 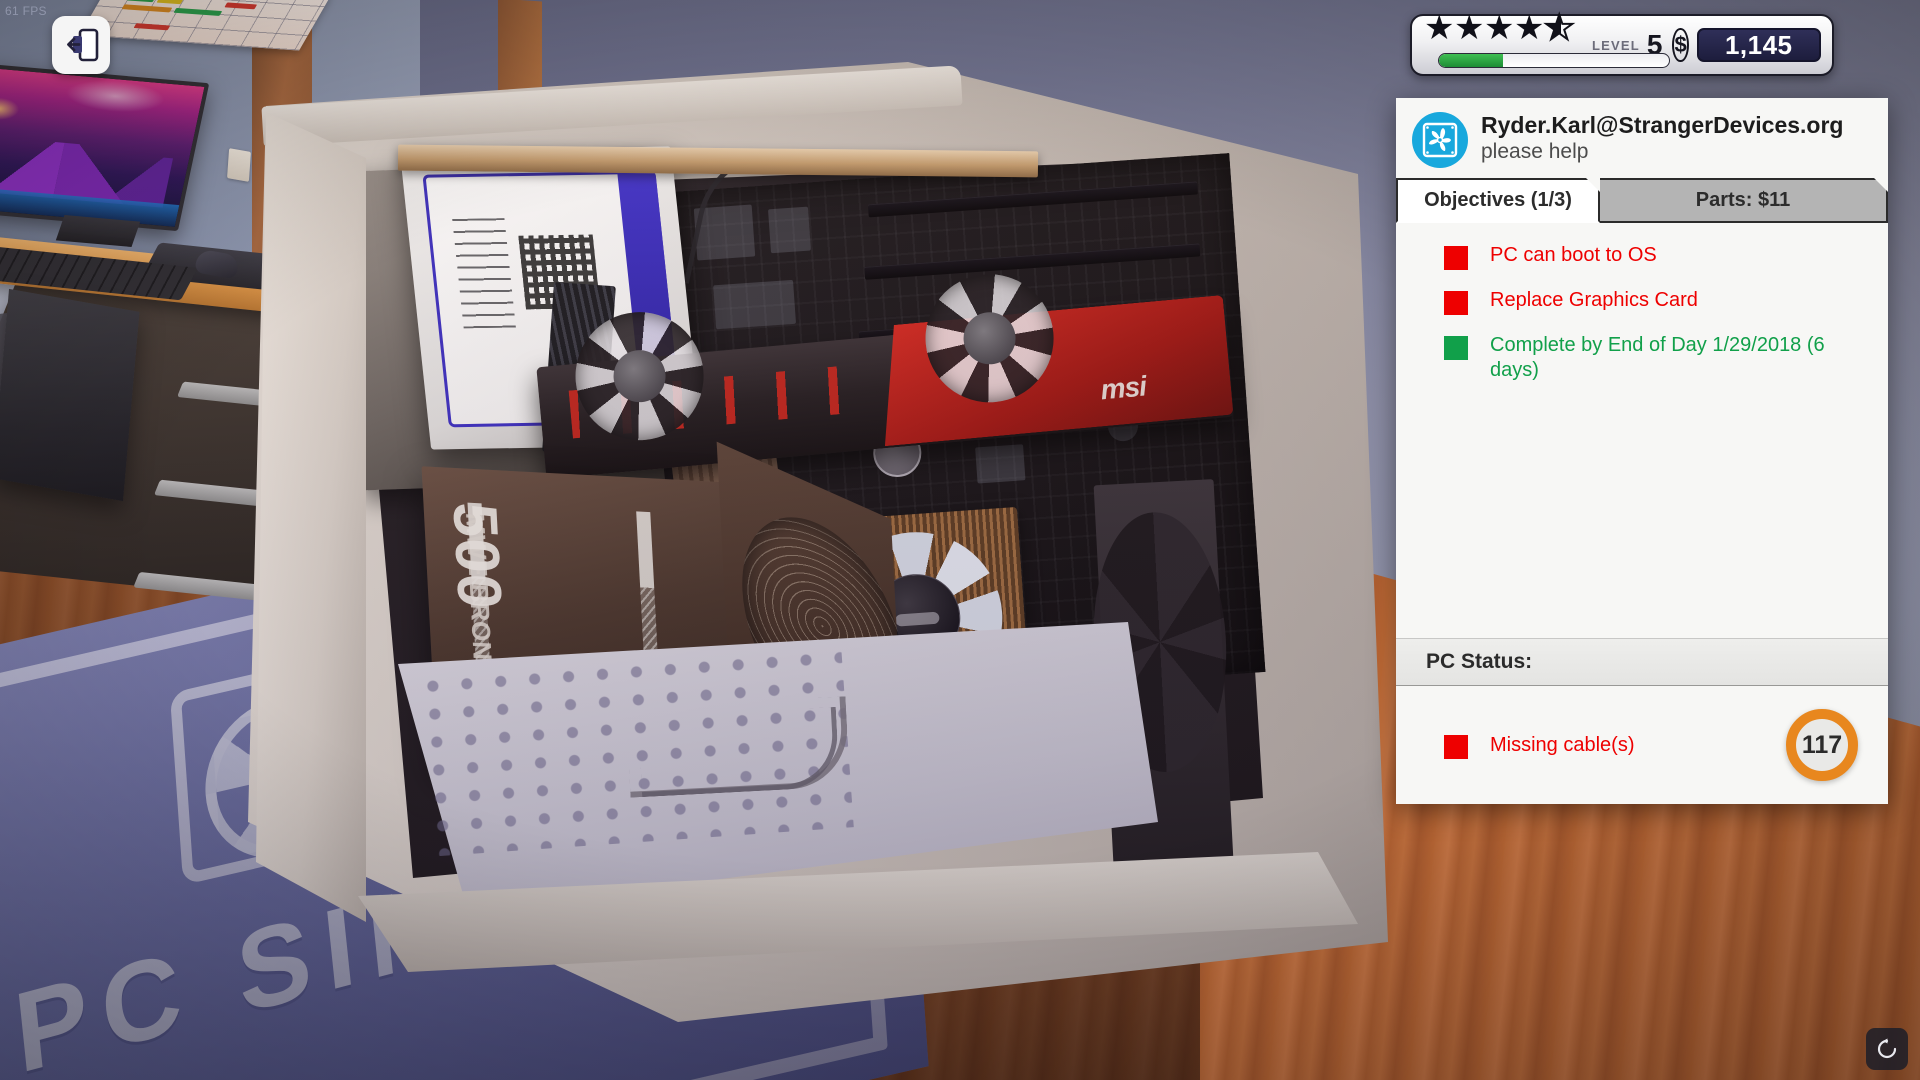 I want to click on sender-avatar, so click(x=1440, y=140).